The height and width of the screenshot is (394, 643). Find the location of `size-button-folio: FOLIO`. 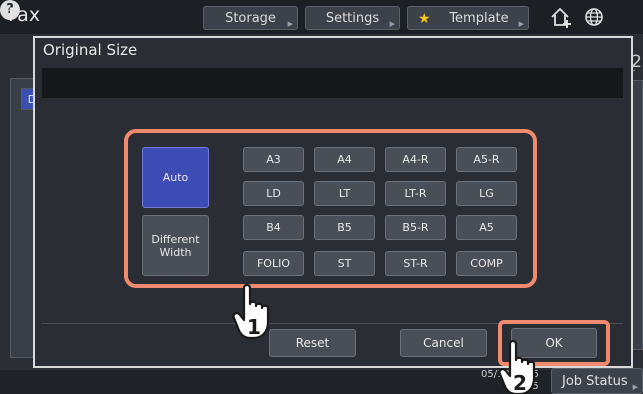

size-button-folio: FOLIO is located at coordinates (273, 263).